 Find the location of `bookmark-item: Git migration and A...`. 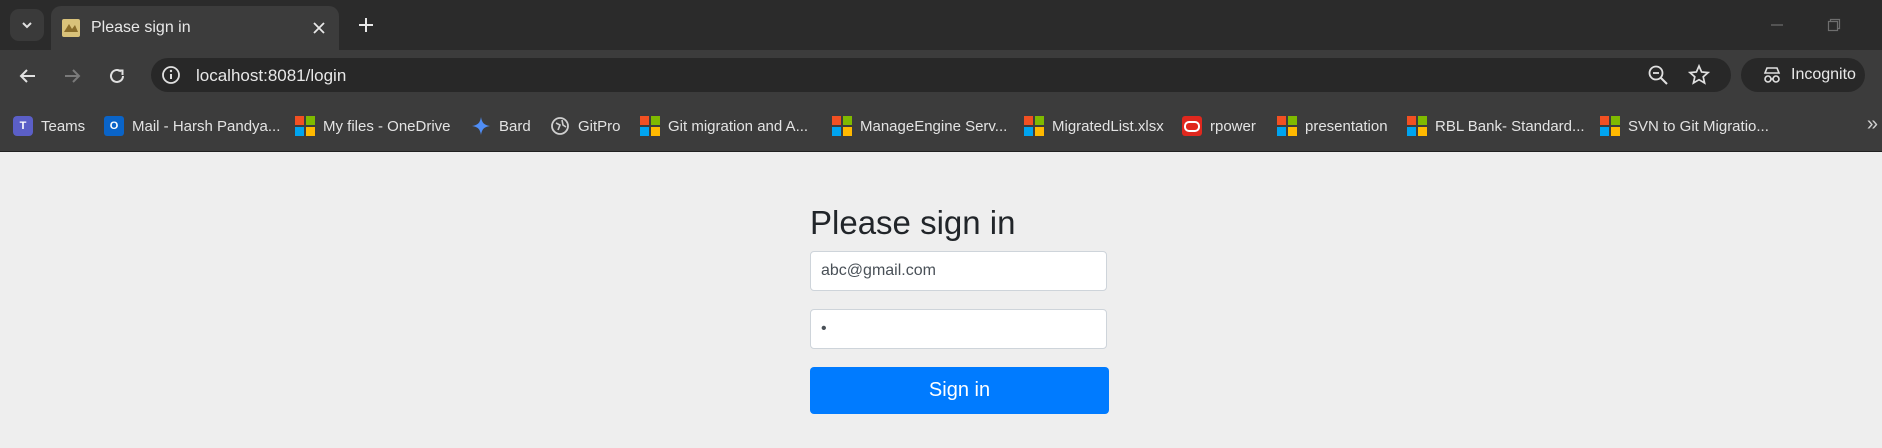

bookmark-item: Git migration and A... is located at coordinates (724, 126).